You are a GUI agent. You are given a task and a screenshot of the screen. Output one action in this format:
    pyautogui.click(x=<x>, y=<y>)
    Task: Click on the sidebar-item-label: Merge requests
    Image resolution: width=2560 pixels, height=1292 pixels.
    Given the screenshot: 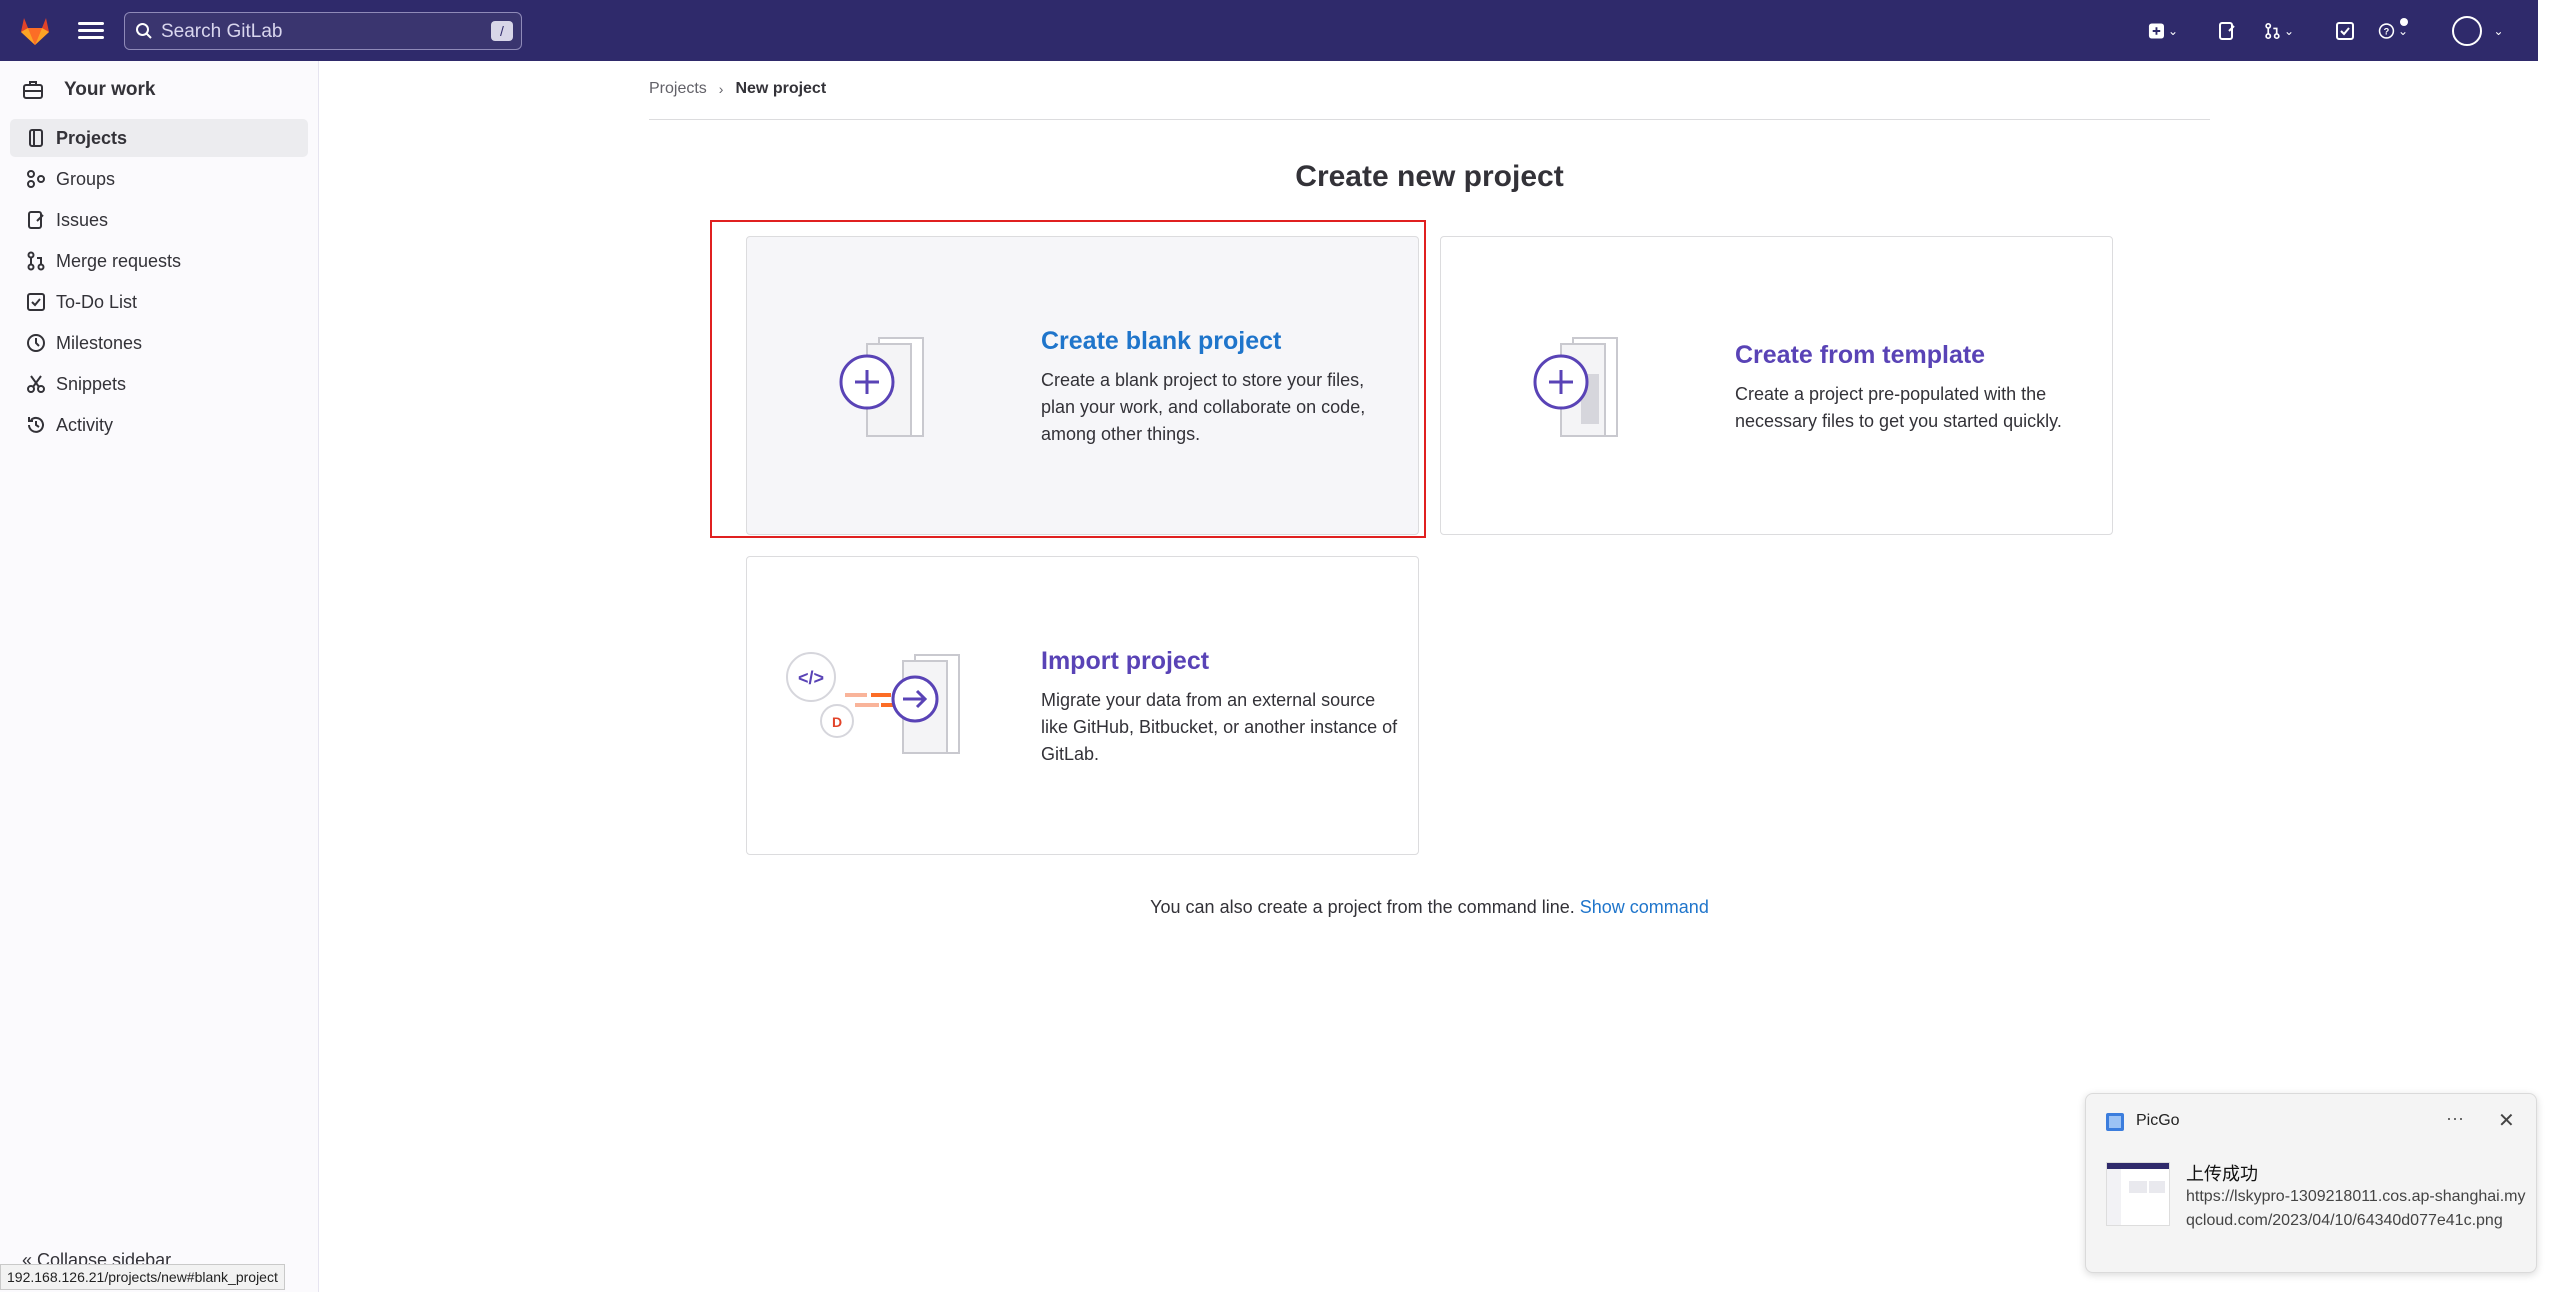 What is the action you would take?
    pyautogui.click(x=119, y=260)
    